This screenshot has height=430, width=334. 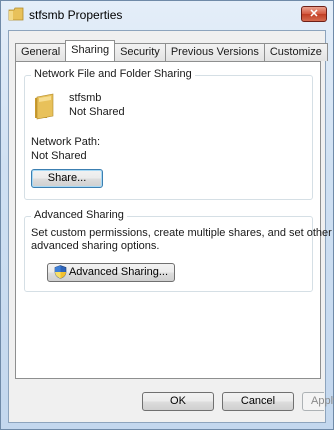 What do you see at coordinates (59, 156) in the screenshot?
I see `network-path-value: Not Shared` at bounding box center [59, 156].